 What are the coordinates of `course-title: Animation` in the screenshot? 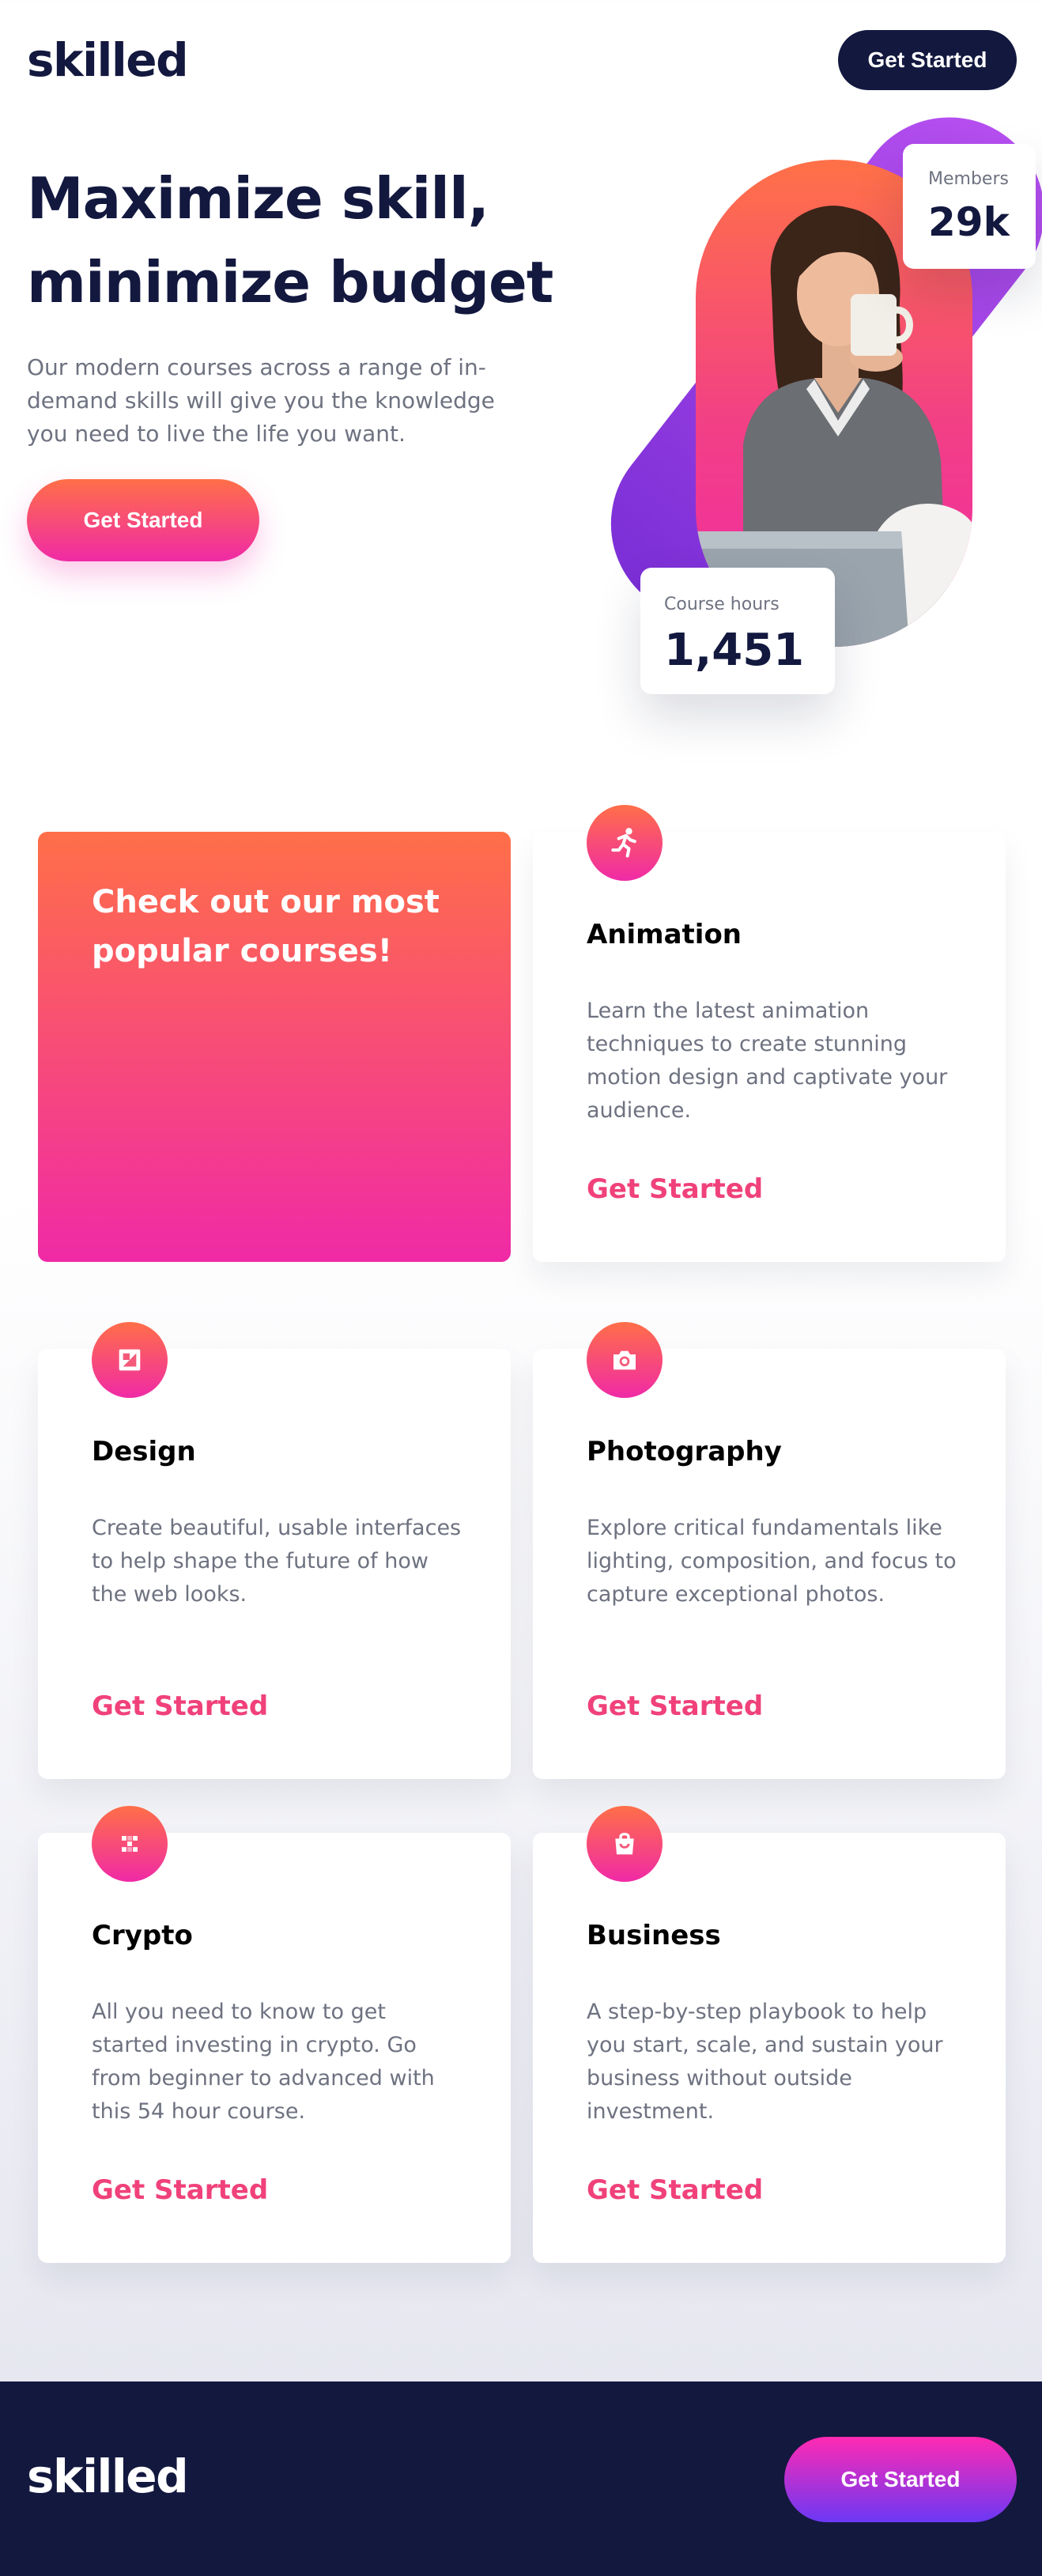 It's located at (664, 934).